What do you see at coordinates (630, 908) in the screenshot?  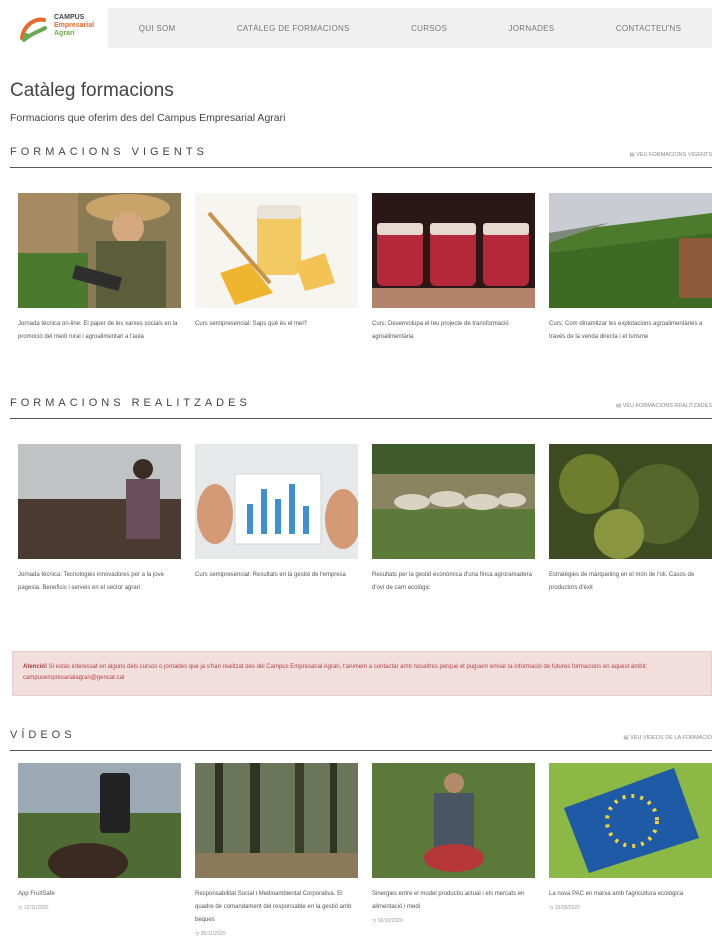 I see `card-date: 15/09/2020` at bounding box center [630, 908].